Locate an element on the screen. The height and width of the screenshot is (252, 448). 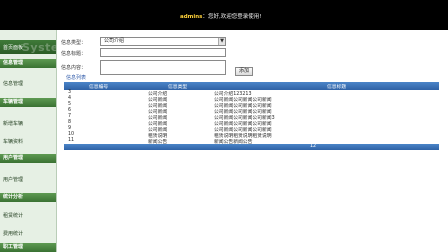
top-bar: admins：您好,欢迎您登录使用! is located at coordinates (224, 15).